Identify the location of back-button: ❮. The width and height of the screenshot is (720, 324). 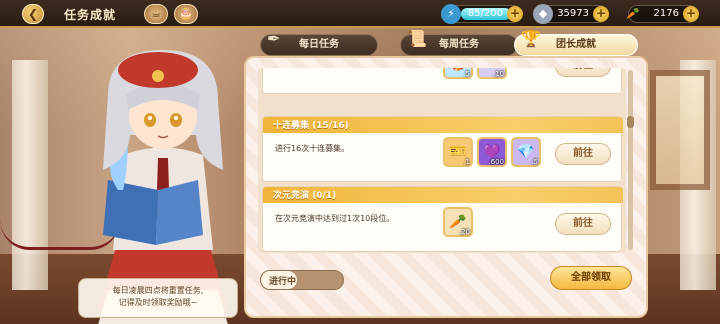
(33, 14).